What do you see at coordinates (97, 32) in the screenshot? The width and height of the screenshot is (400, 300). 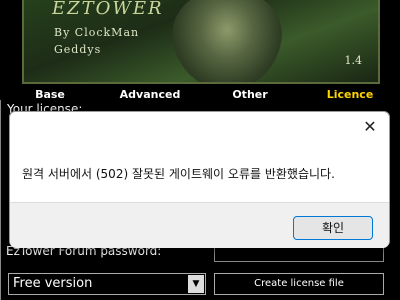 I see `credit-line: By ClockMan` at bounding box center [97, 32].